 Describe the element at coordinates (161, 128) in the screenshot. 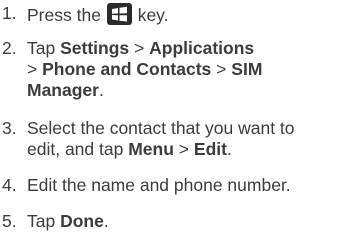

I see `step-text-part: Select the contact that you want to` at that location.